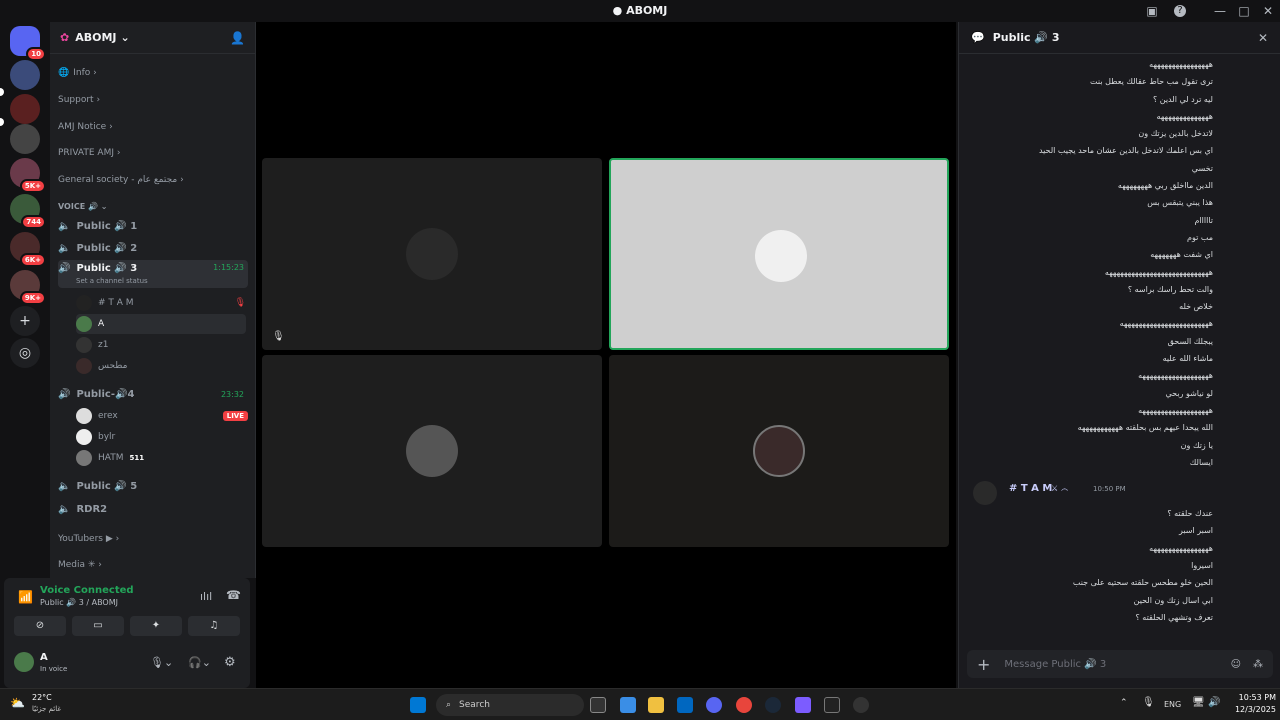  I want to click on file-explorer-icon, so click(656, 705).